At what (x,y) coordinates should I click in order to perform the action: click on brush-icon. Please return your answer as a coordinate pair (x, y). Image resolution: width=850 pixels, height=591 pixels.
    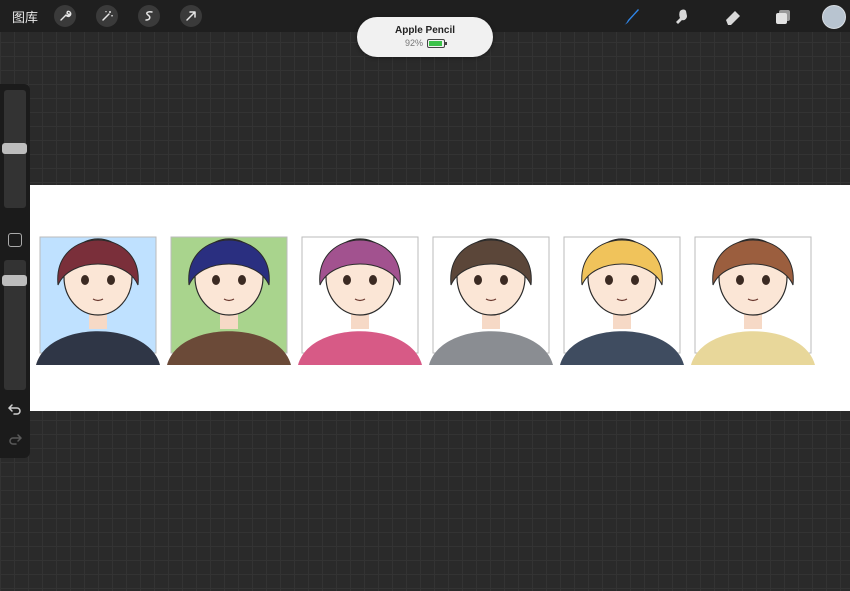
    Looking at the image, I should click on (631, 17).